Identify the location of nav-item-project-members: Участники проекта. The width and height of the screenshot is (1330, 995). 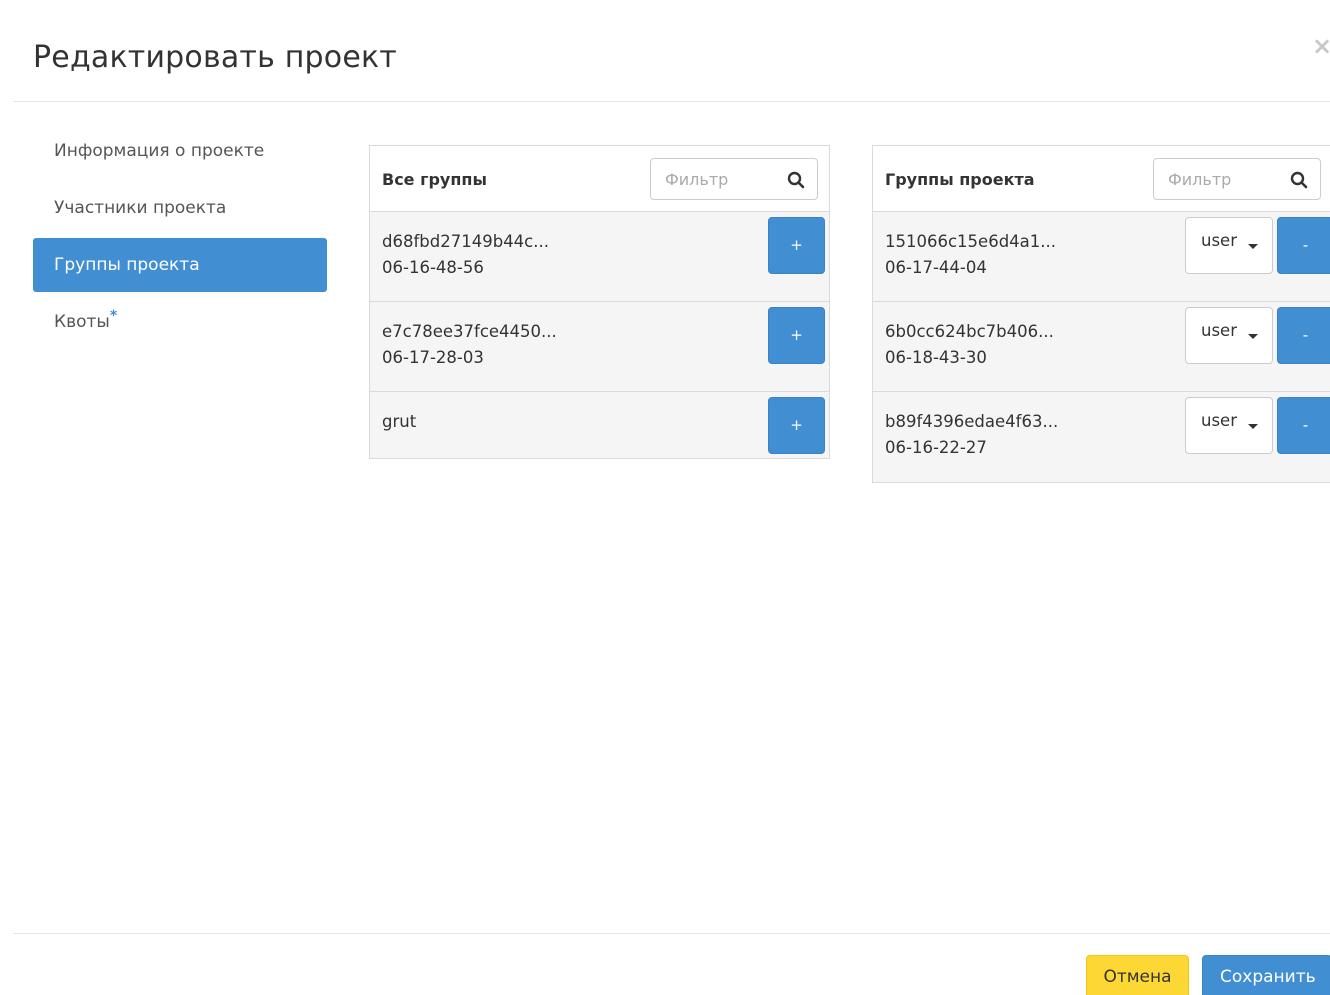
(180, 208).